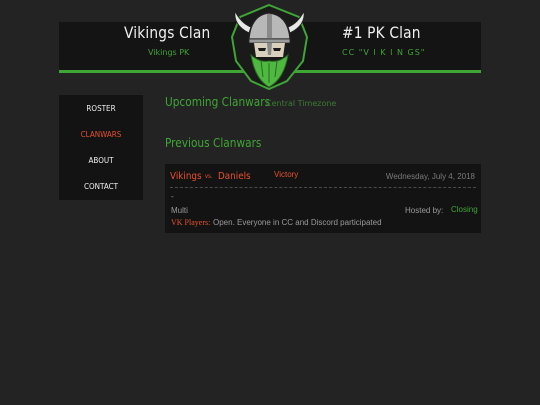  What do you see at coordinates (430, 176) in the screenshot?
I see `war-date: Wednesday, July 4, 2018` at bounding box center [430, 176].